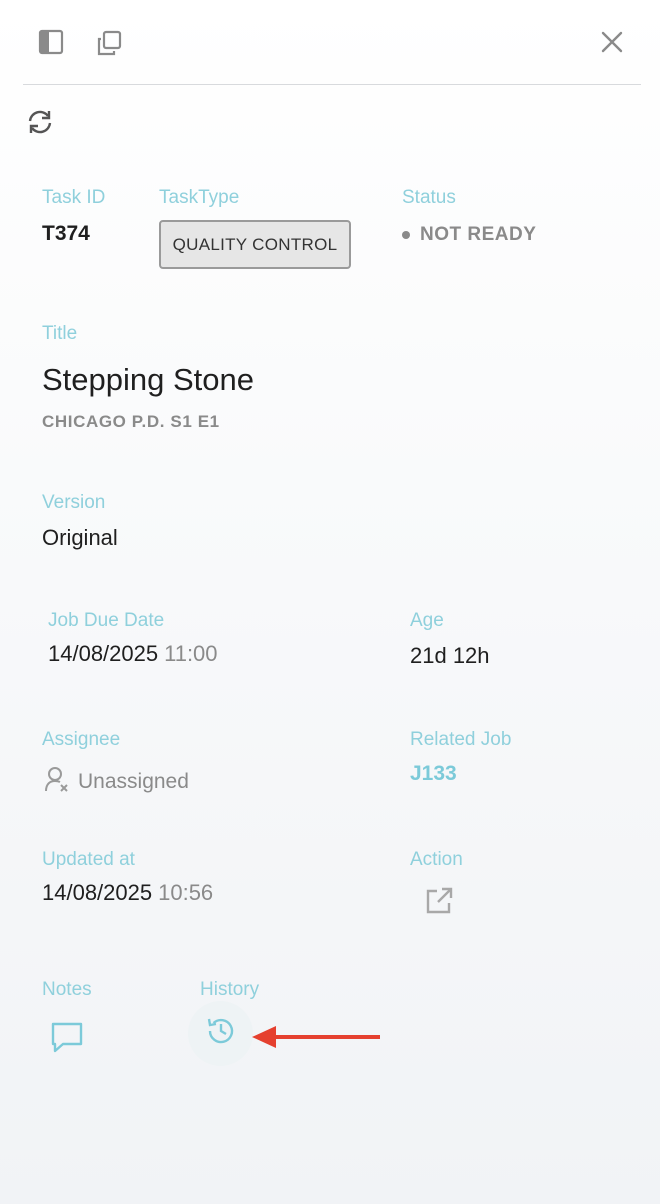 This screenshot has width=660, height=1204. Describe the element at coordinates (230, 989) in the screenshot. I see `history-label: History` at that location.